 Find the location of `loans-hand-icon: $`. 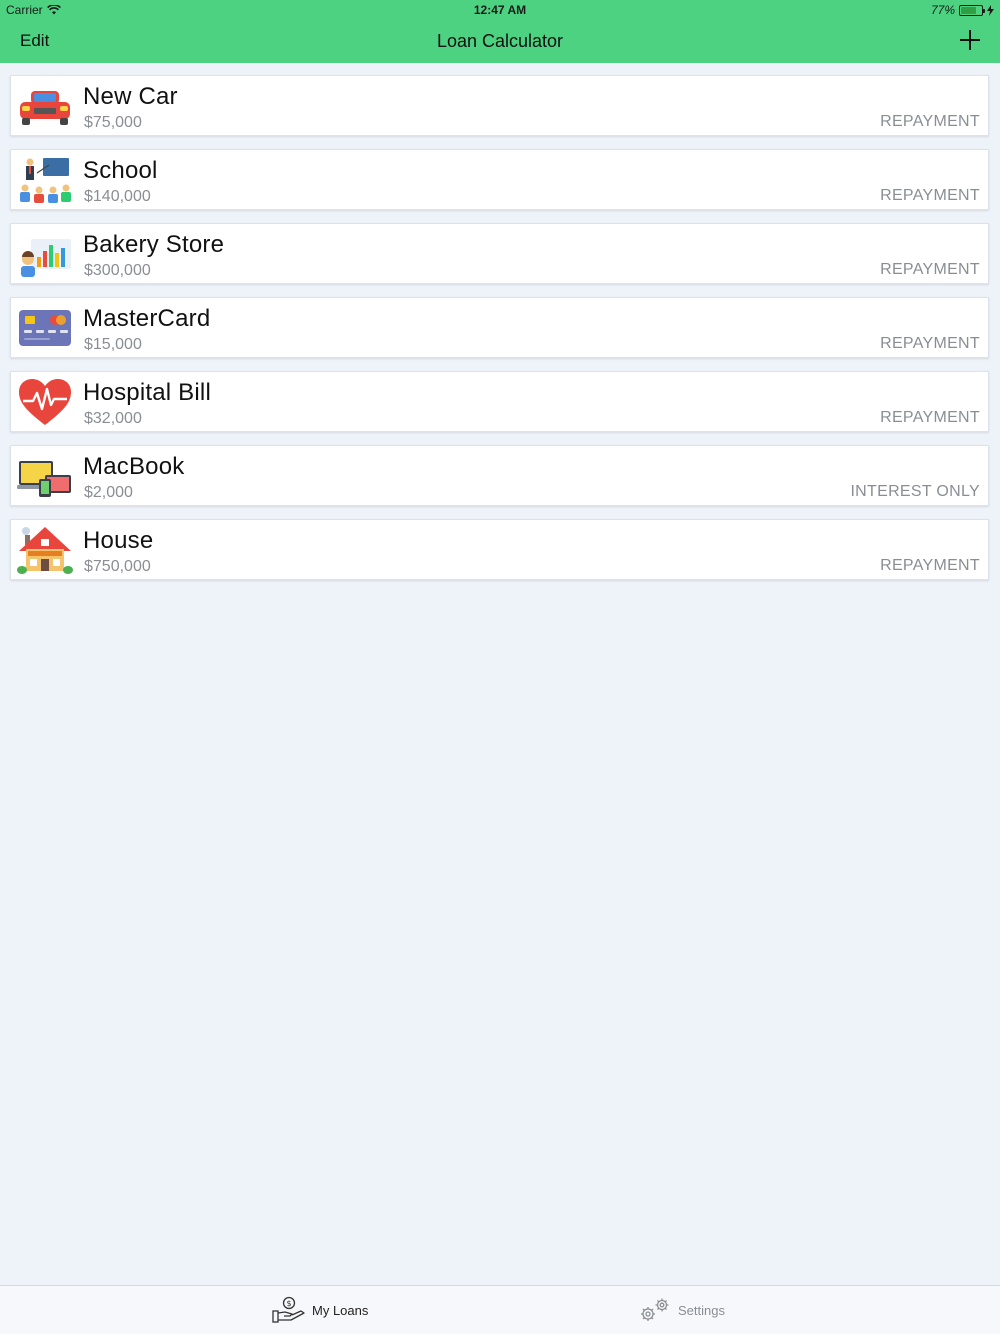

loans-hand-icon: $ is located at coordinates (288, 1309).